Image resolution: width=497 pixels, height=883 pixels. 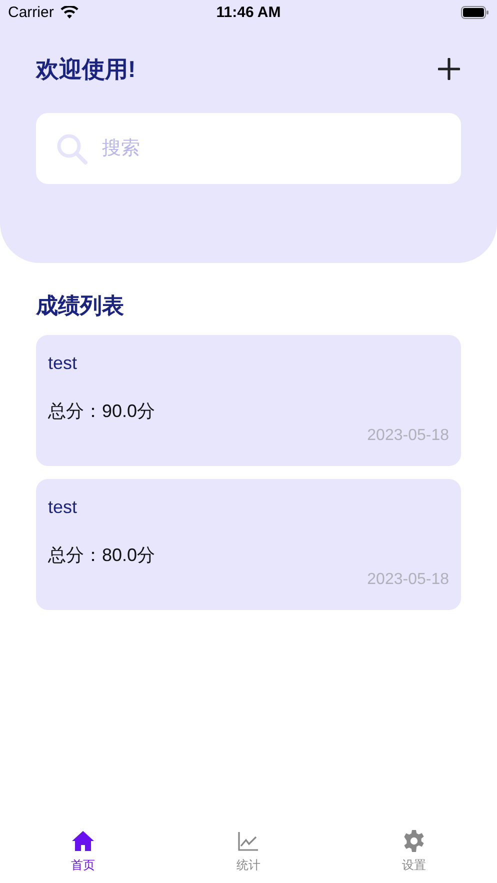 I want to click on home-icon, so click(x=82, y=841).